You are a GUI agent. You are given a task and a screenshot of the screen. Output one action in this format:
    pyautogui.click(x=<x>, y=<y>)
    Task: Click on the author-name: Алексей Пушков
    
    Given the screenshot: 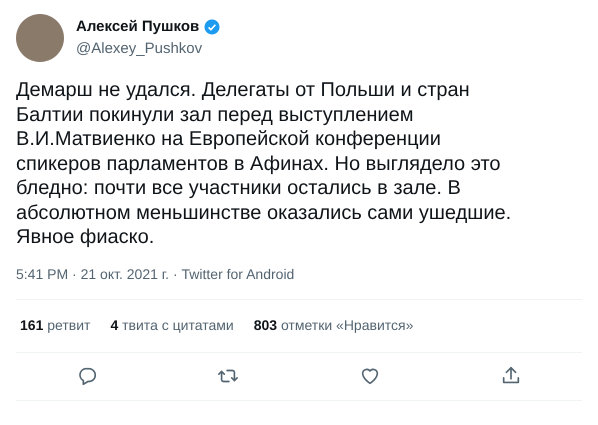 What is the action you would take?
    pyautogui.click(x=138, y=27)
    